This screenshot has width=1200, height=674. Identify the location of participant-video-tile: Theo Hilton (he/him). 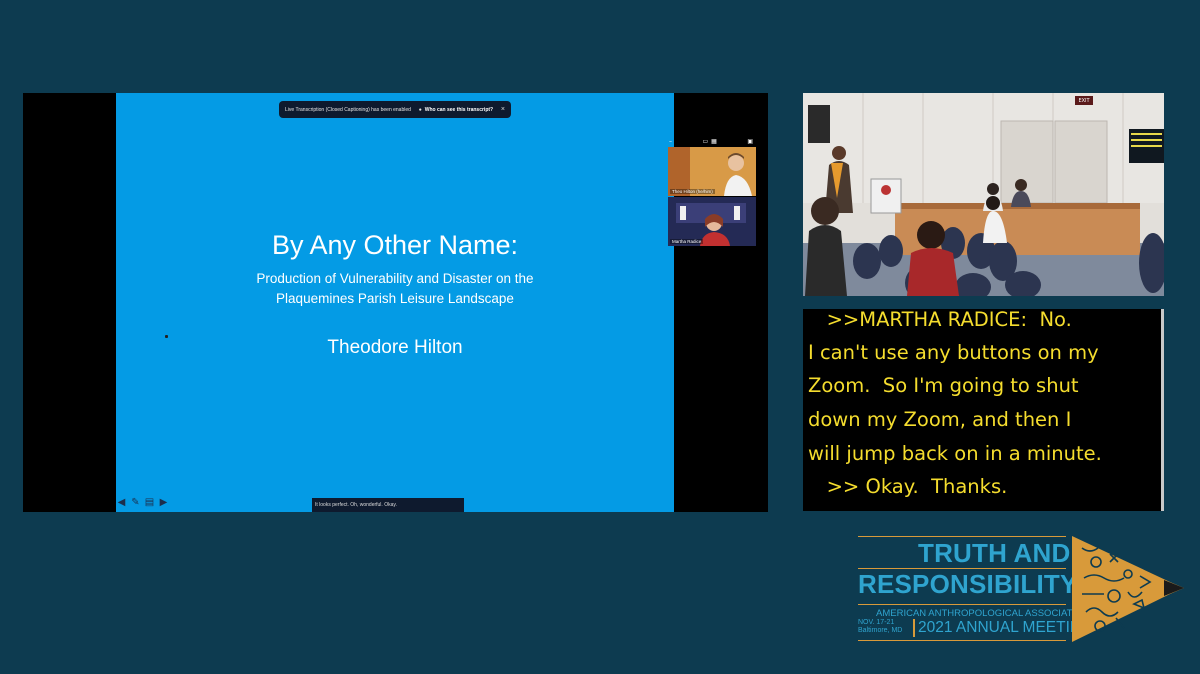
(712, 171).